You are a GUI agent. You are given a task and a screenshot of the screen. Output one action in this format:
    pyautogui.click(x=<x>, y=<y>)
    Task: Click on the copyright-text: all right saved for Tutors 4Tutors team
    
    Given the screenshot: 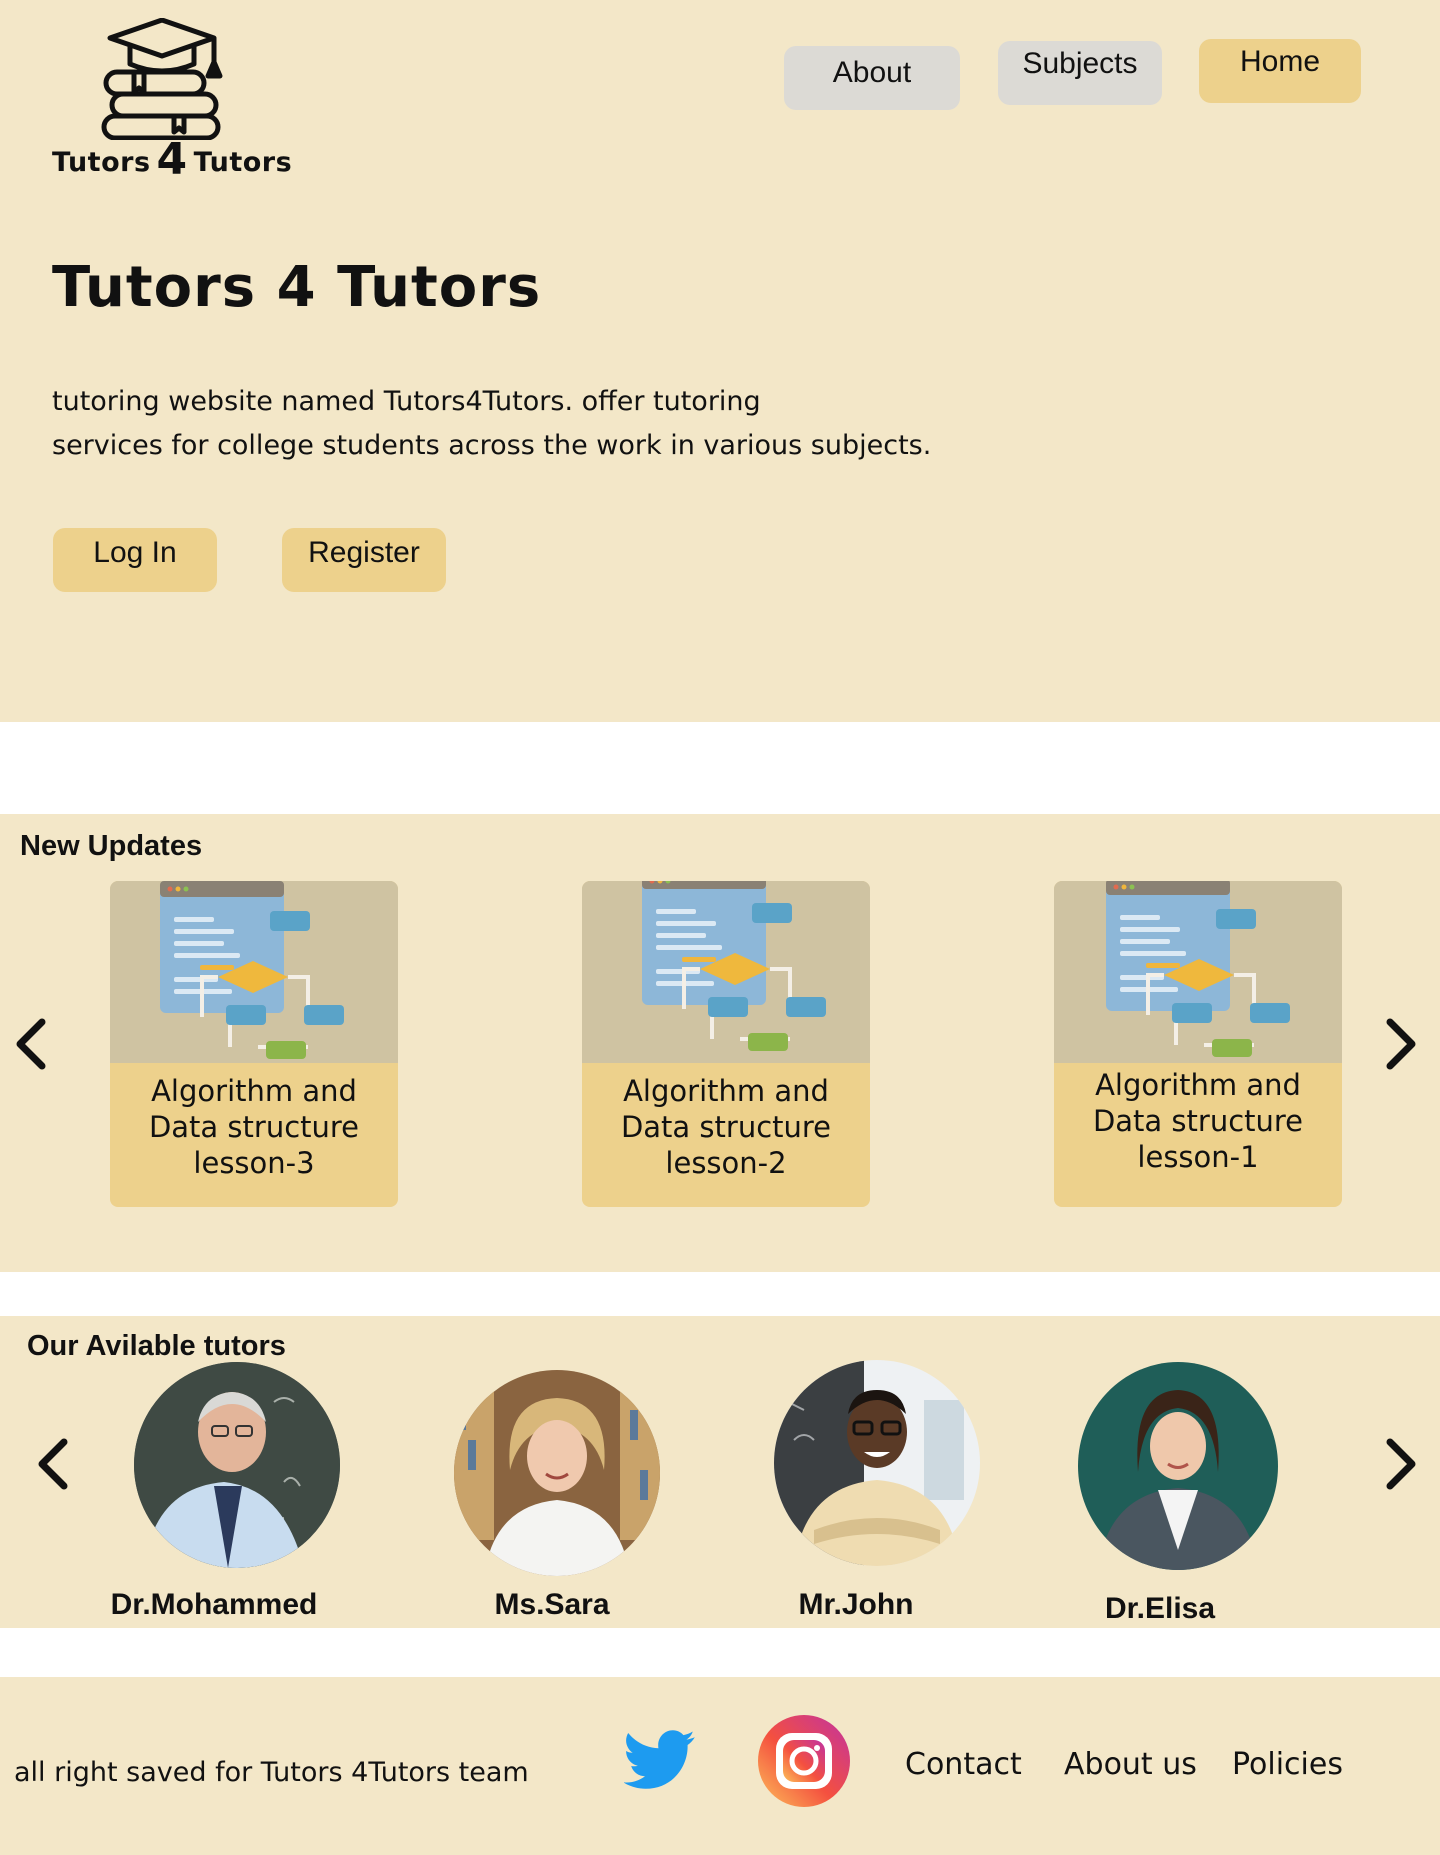 What is the action you would take?
    pyautogui.click(x=271, y=1772)
    